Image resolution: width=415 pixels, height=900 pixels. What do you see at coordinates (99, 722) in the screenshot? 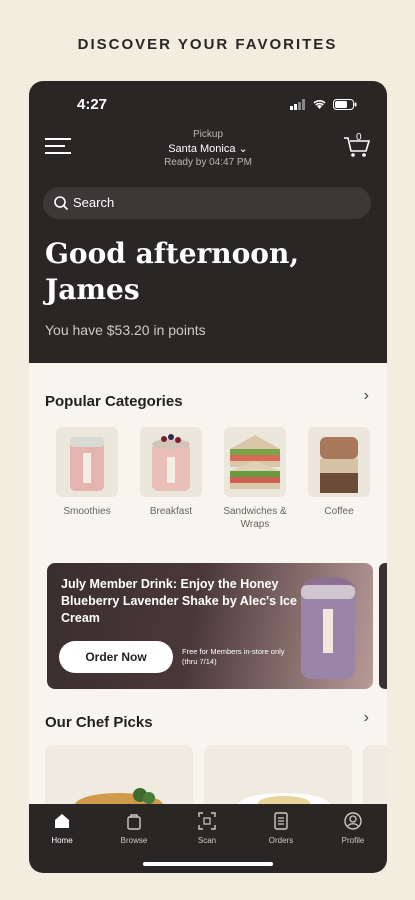
I see `chef-picks-title: Our Chef Picks` at bounding box center [99, 722].